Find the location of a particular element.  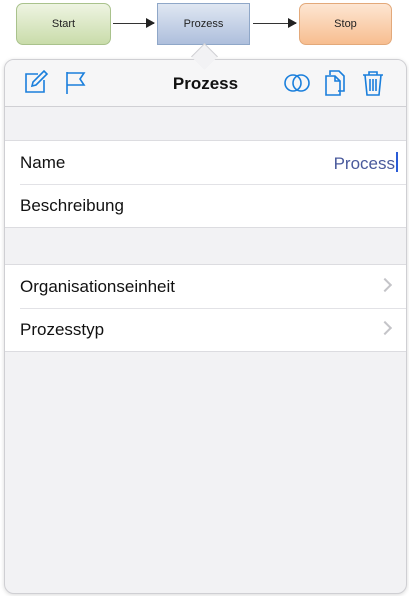

description-label: Beschreibung is located at coordinates (72, 205).